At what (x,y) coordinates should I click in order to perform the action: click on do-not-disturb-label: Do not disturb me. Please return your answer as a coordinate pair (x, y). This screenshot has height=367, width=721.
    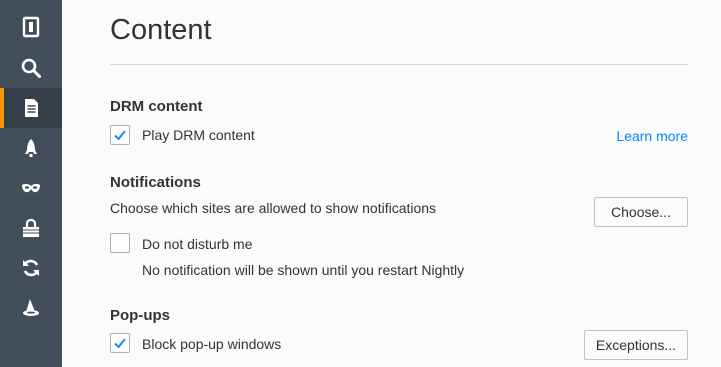
    Looking at the image, I should click on (197, 244).